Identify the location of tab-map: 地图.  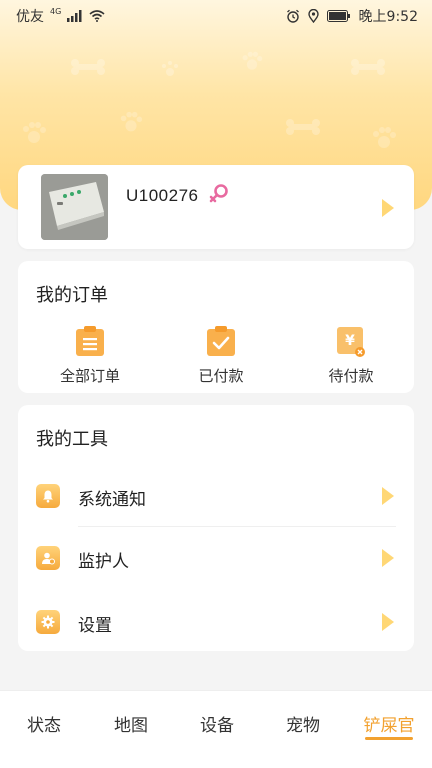
(131, 723).